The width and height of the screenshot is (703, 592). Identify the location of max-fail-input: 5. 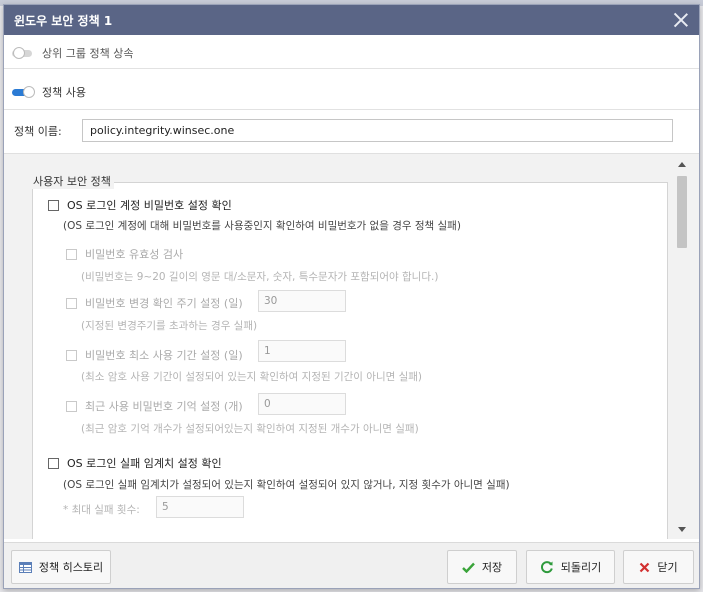
(200, 507).